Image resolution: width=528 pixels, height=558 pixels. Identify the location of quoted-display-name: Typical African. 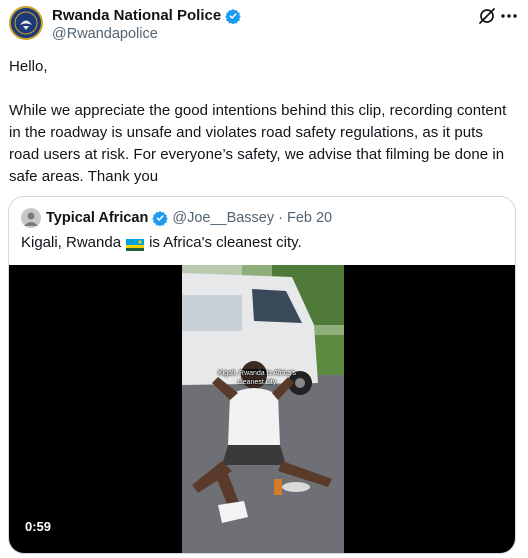
(97, 218).